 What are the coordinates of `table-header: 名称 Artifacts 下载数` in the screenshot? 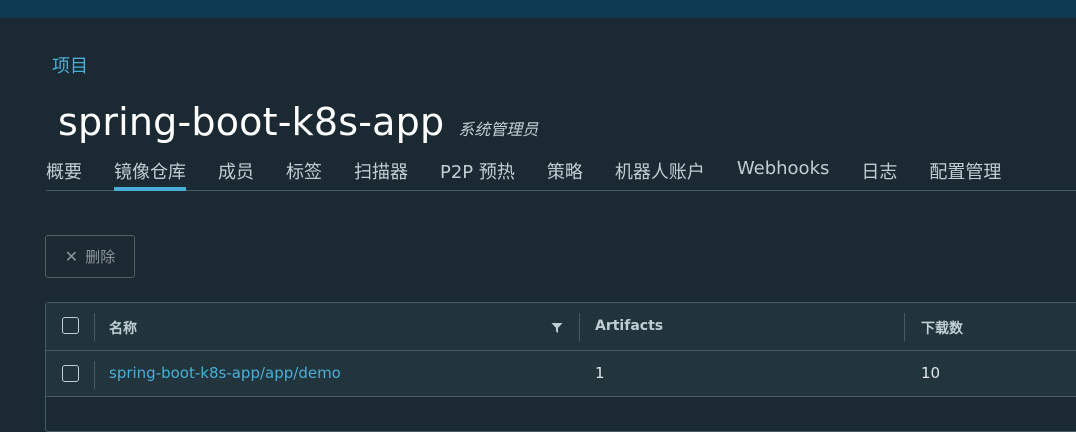 It's located at (561, 327).